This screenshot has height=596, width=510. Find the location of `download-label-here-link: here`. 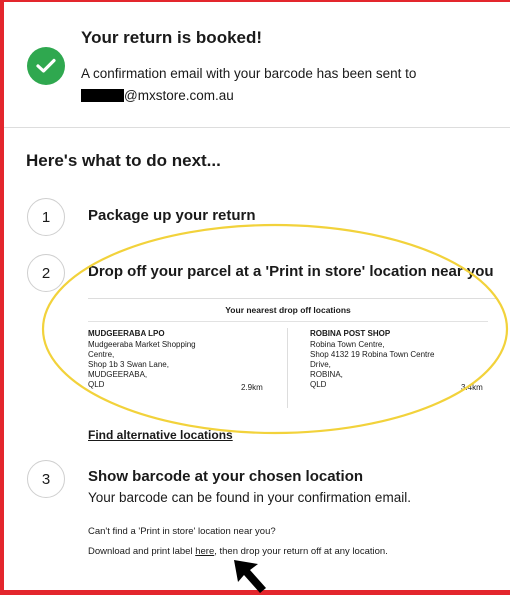

download-label-here-link: here is located at coordinates (204, 551).